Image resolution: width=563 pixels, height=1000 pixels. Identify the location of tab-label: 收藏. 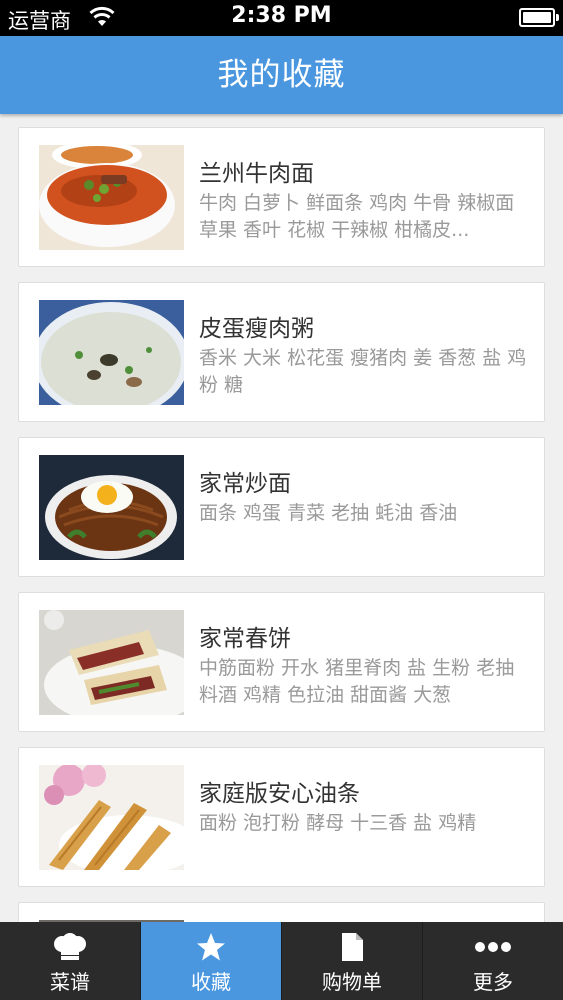
(211, 982).